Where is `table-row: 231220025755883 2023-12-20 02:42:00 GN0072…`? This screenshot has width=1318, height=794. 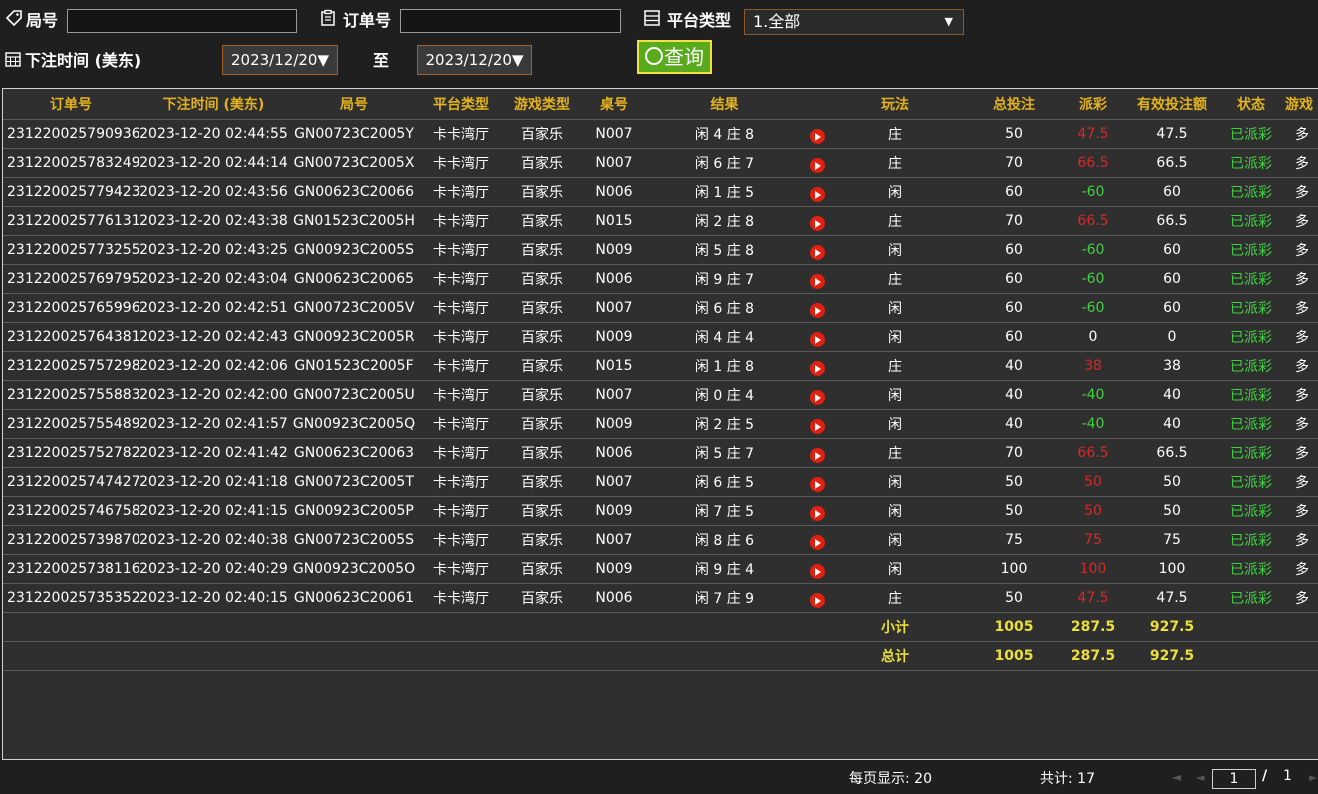
table-row: 231220025755883 2023-12-20 02:42:00 GN0072… is located at coordinates (660, 395).